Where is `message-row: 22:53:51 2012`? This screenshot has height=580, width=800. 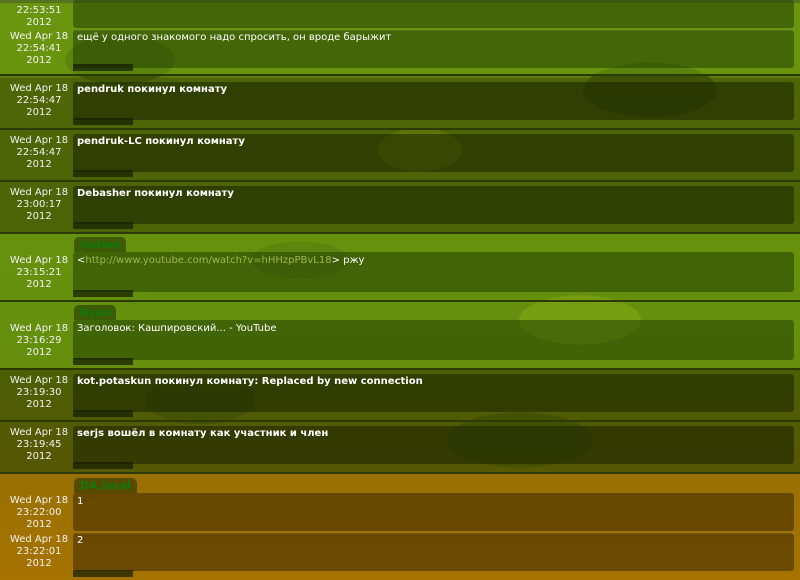
message-row: 22:53:51 2012 is located at coordinates (400, 14).